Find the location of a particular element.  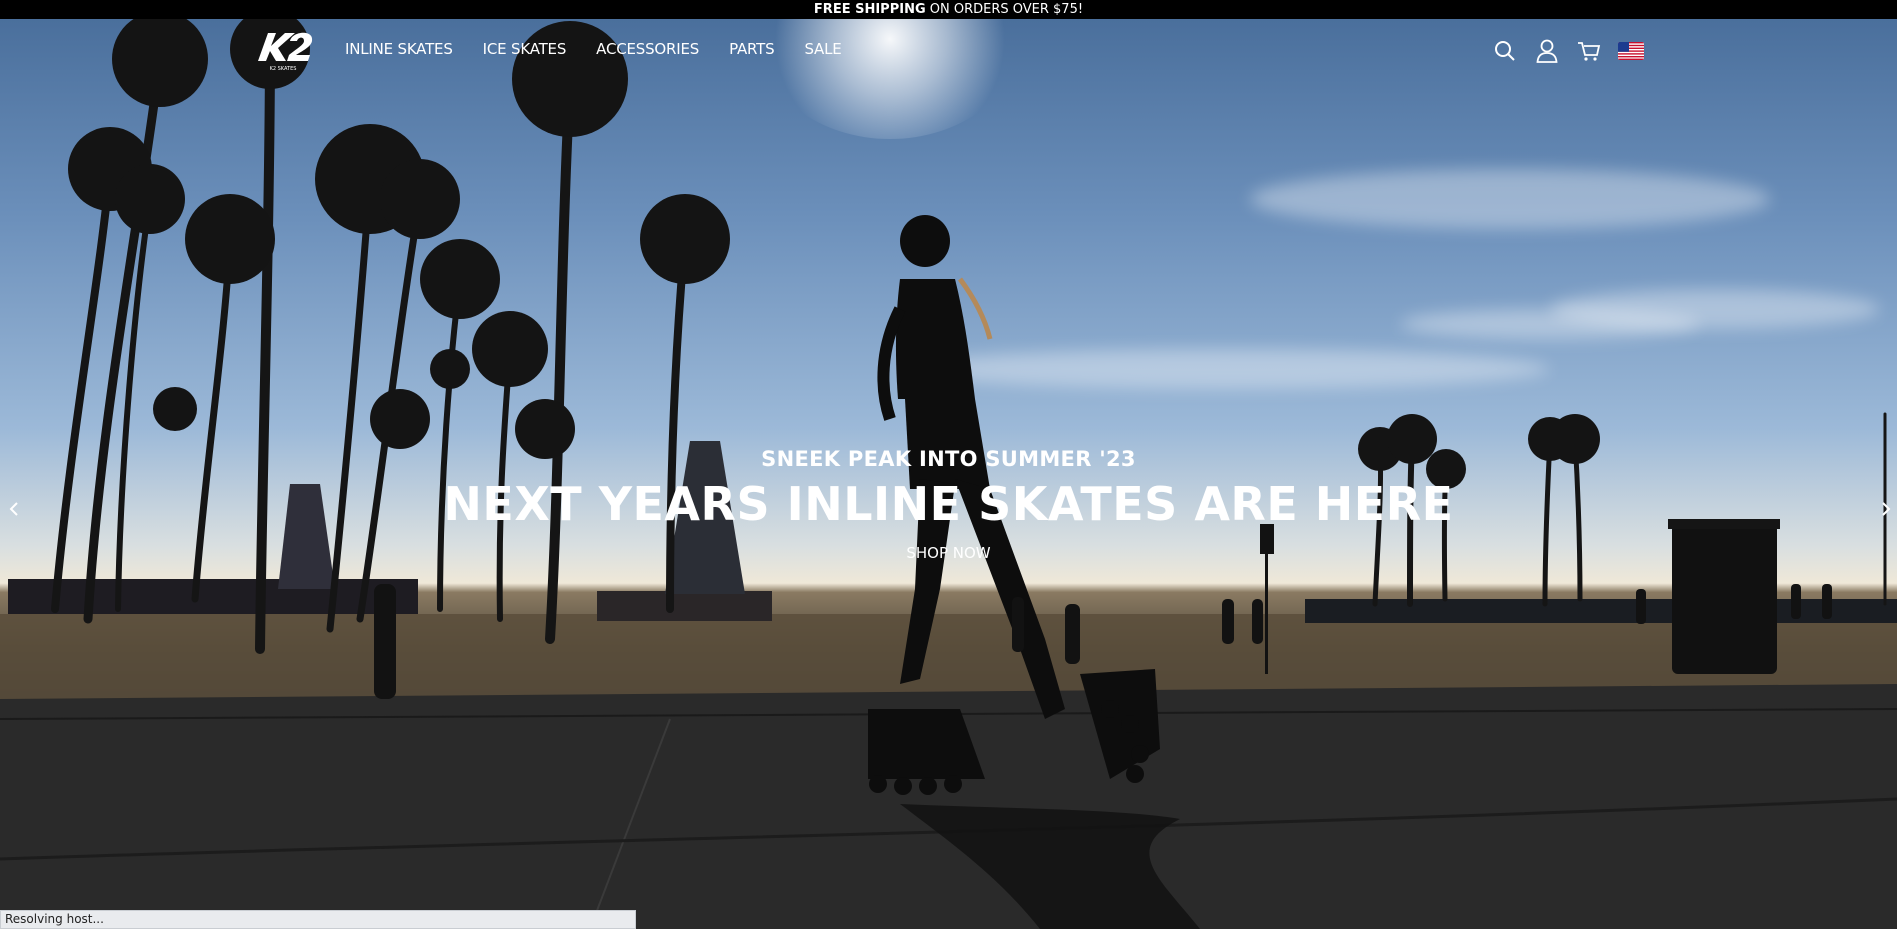

announcement-text: ON ORDERS OVER $75! is located at coordinates (1004, 9).